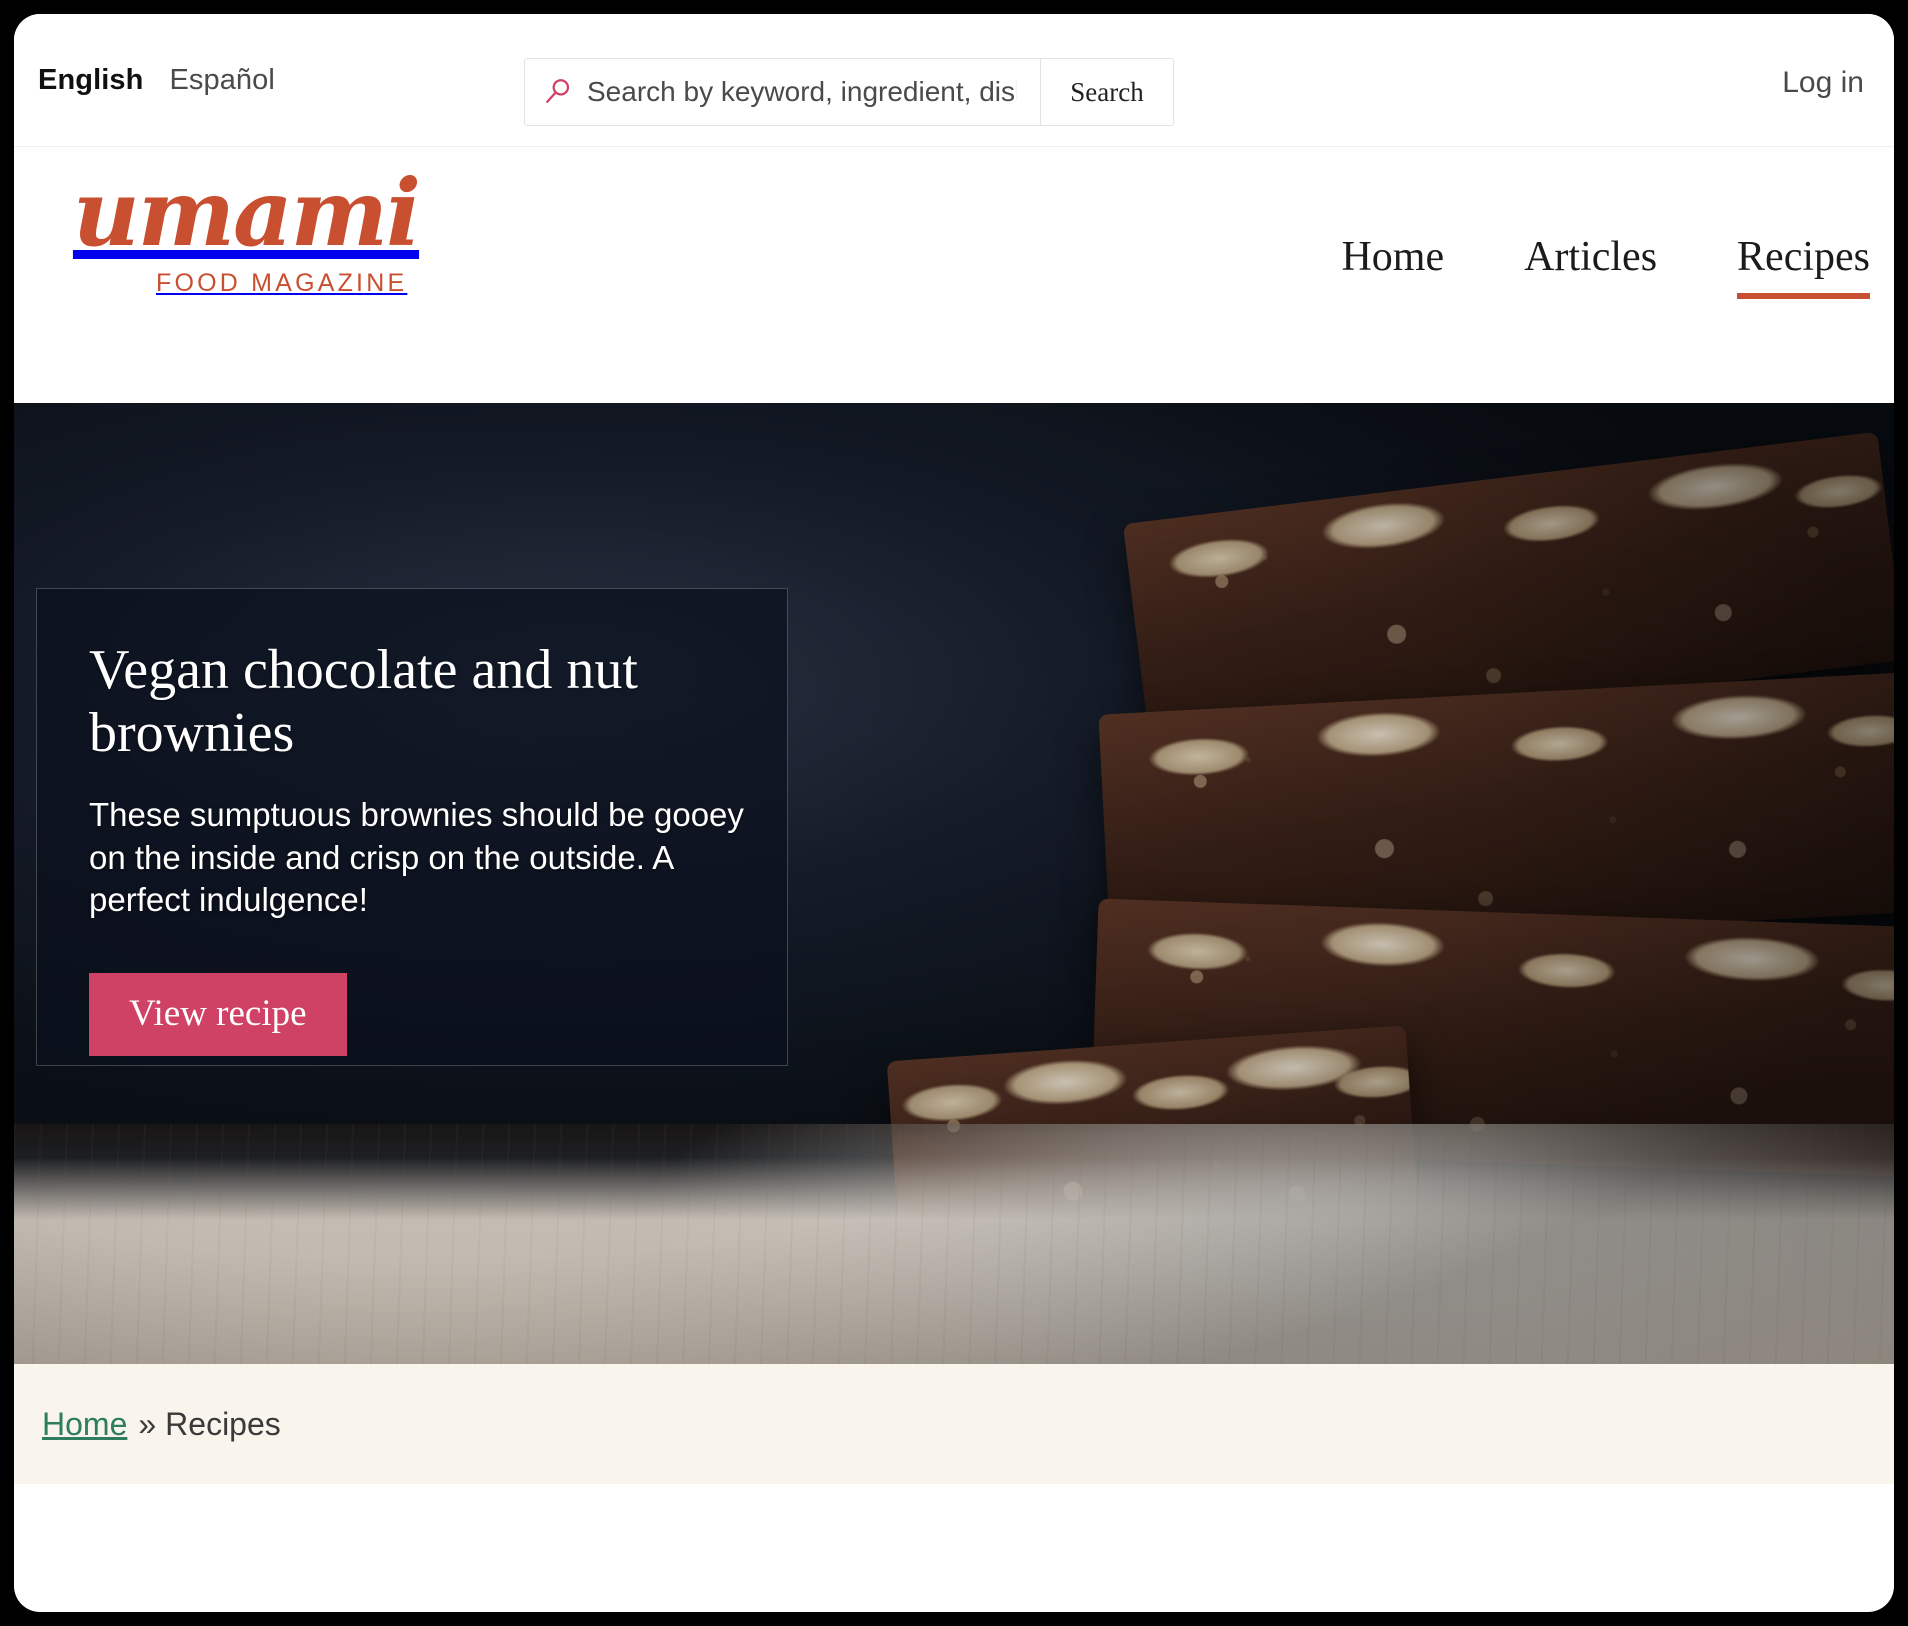 The image size is (1908, 1626). What do you see at coordinates (218, 1015) in the screenshot?
I see `view-recipe-button: View recipe` at bounding box center [218, 1015].